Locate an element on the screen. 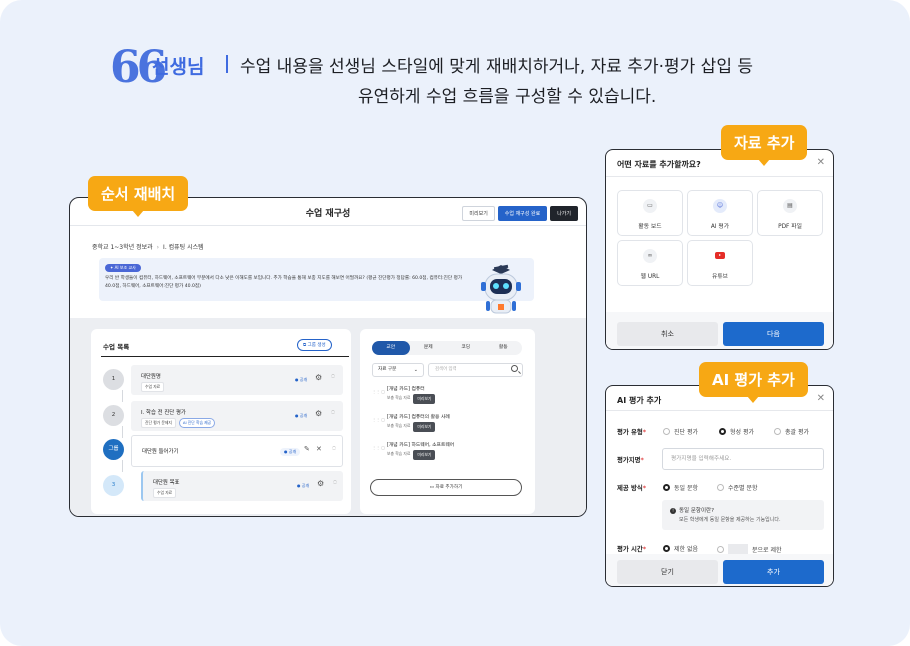 The height and width of the screenshot is (646, 910). ai-diagnosis-chip: AI 진단 학습 제공 is located at coordinates (197, 423).